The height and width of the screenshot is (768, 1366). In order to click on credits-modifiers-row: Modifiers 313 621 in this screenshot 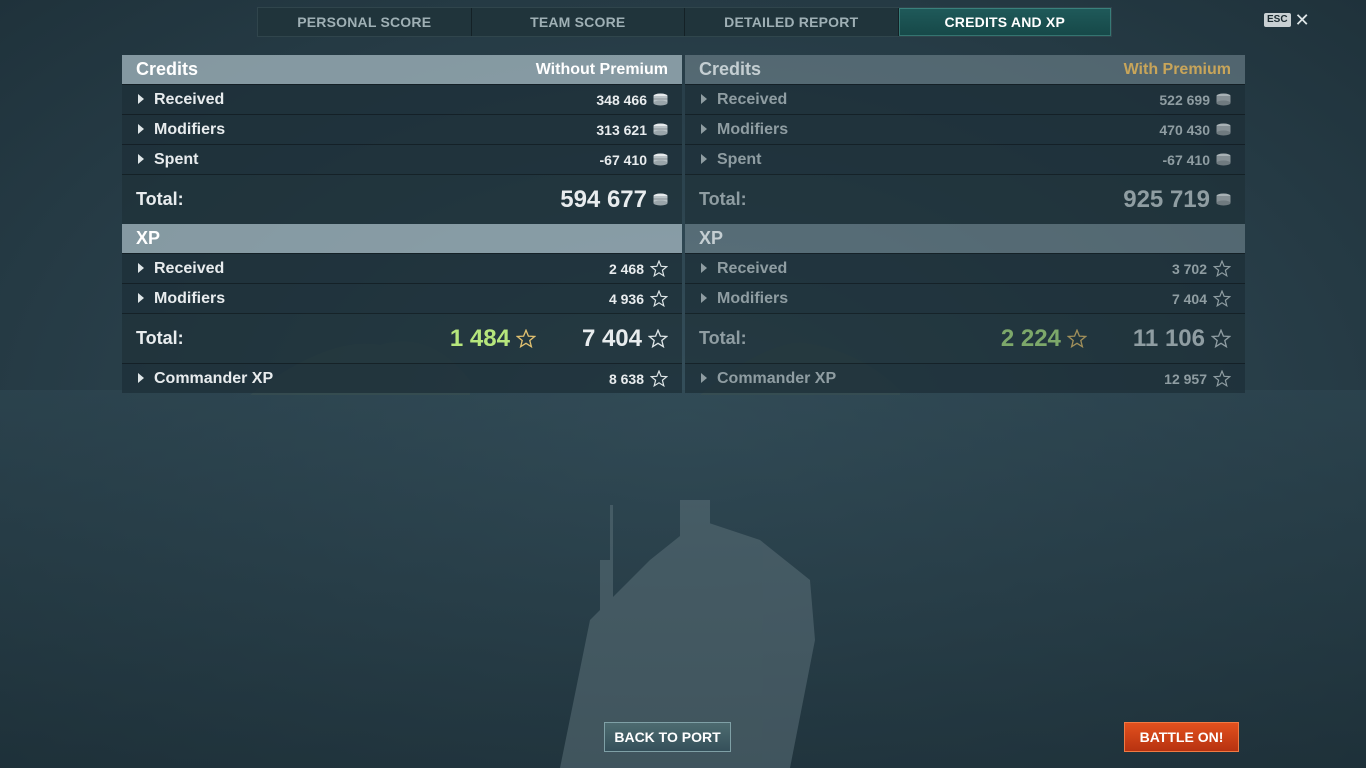, I will do `click(402, 129)`.